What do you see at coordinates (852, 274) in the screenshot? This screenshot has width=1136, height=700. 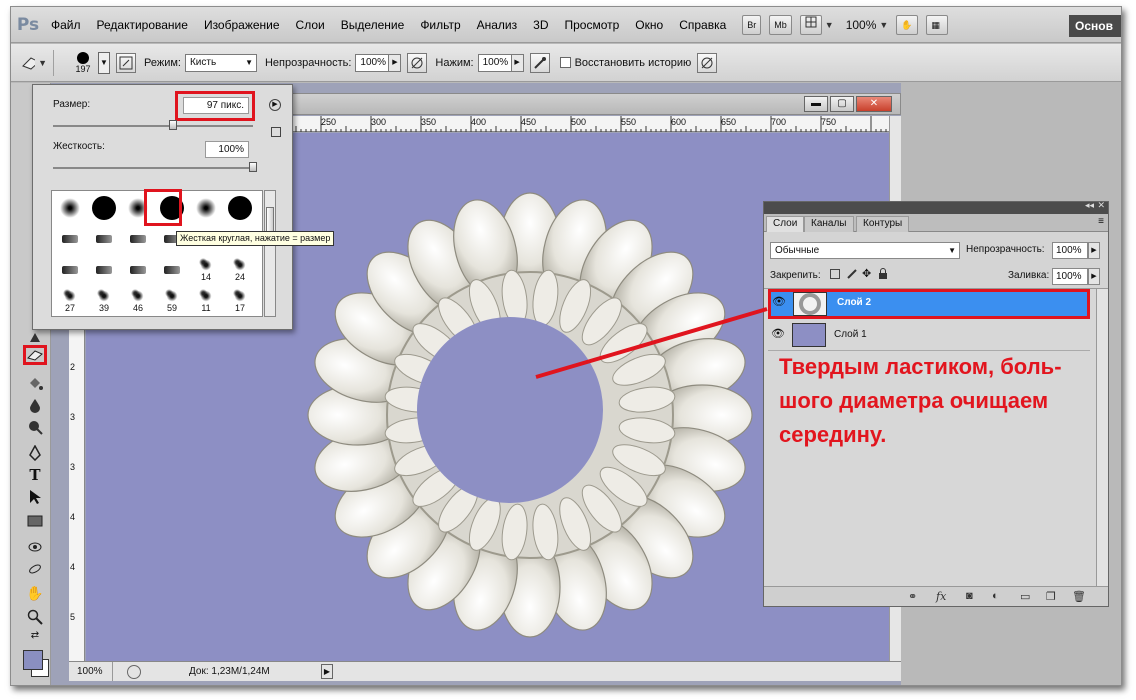 I see `lock-paint-icon` at bounding box center [852, 274].